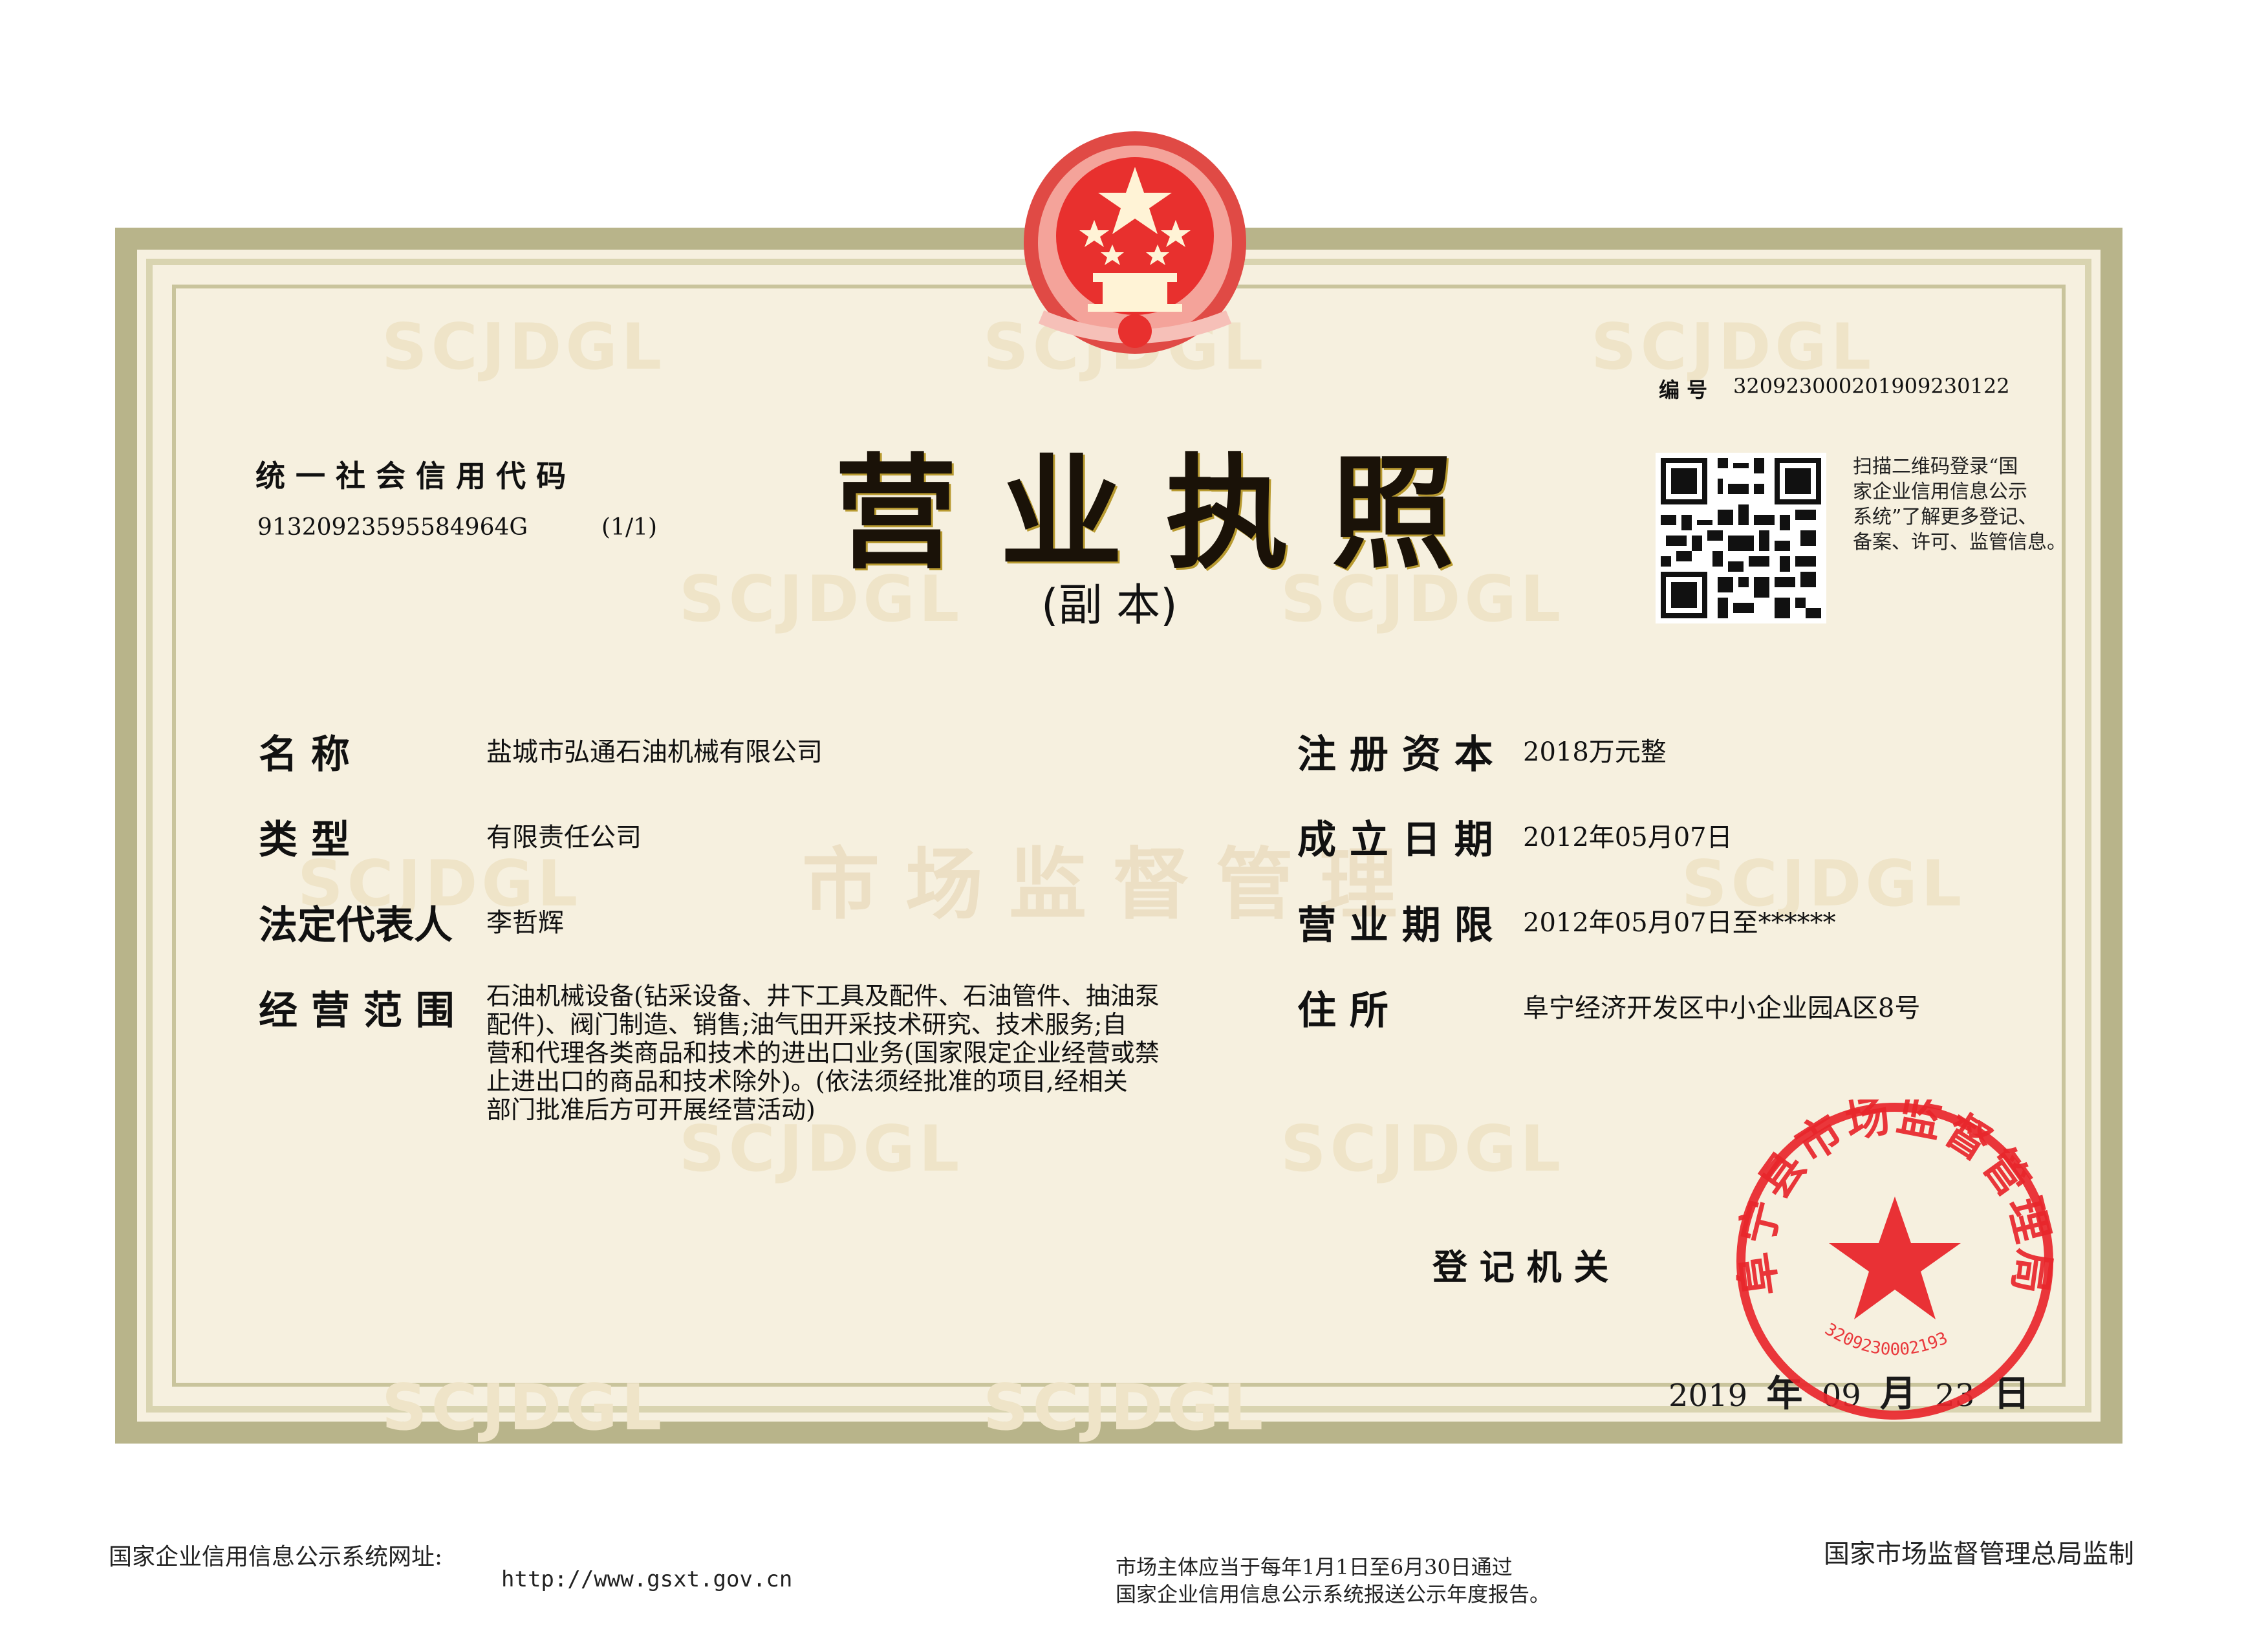 This screenshot has width=2268, height=1635. Describe the element at coordinates (392, 527) in the screenshot. I see `credit-code-value: 91320923595584964G` at that location.